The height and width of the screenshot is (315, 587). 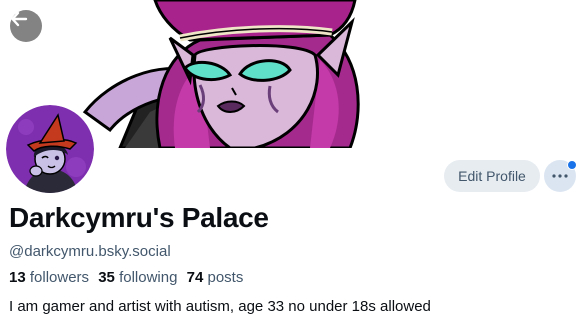 I want to click on posts-stat: 74 posts, so click(x=215, y=277).